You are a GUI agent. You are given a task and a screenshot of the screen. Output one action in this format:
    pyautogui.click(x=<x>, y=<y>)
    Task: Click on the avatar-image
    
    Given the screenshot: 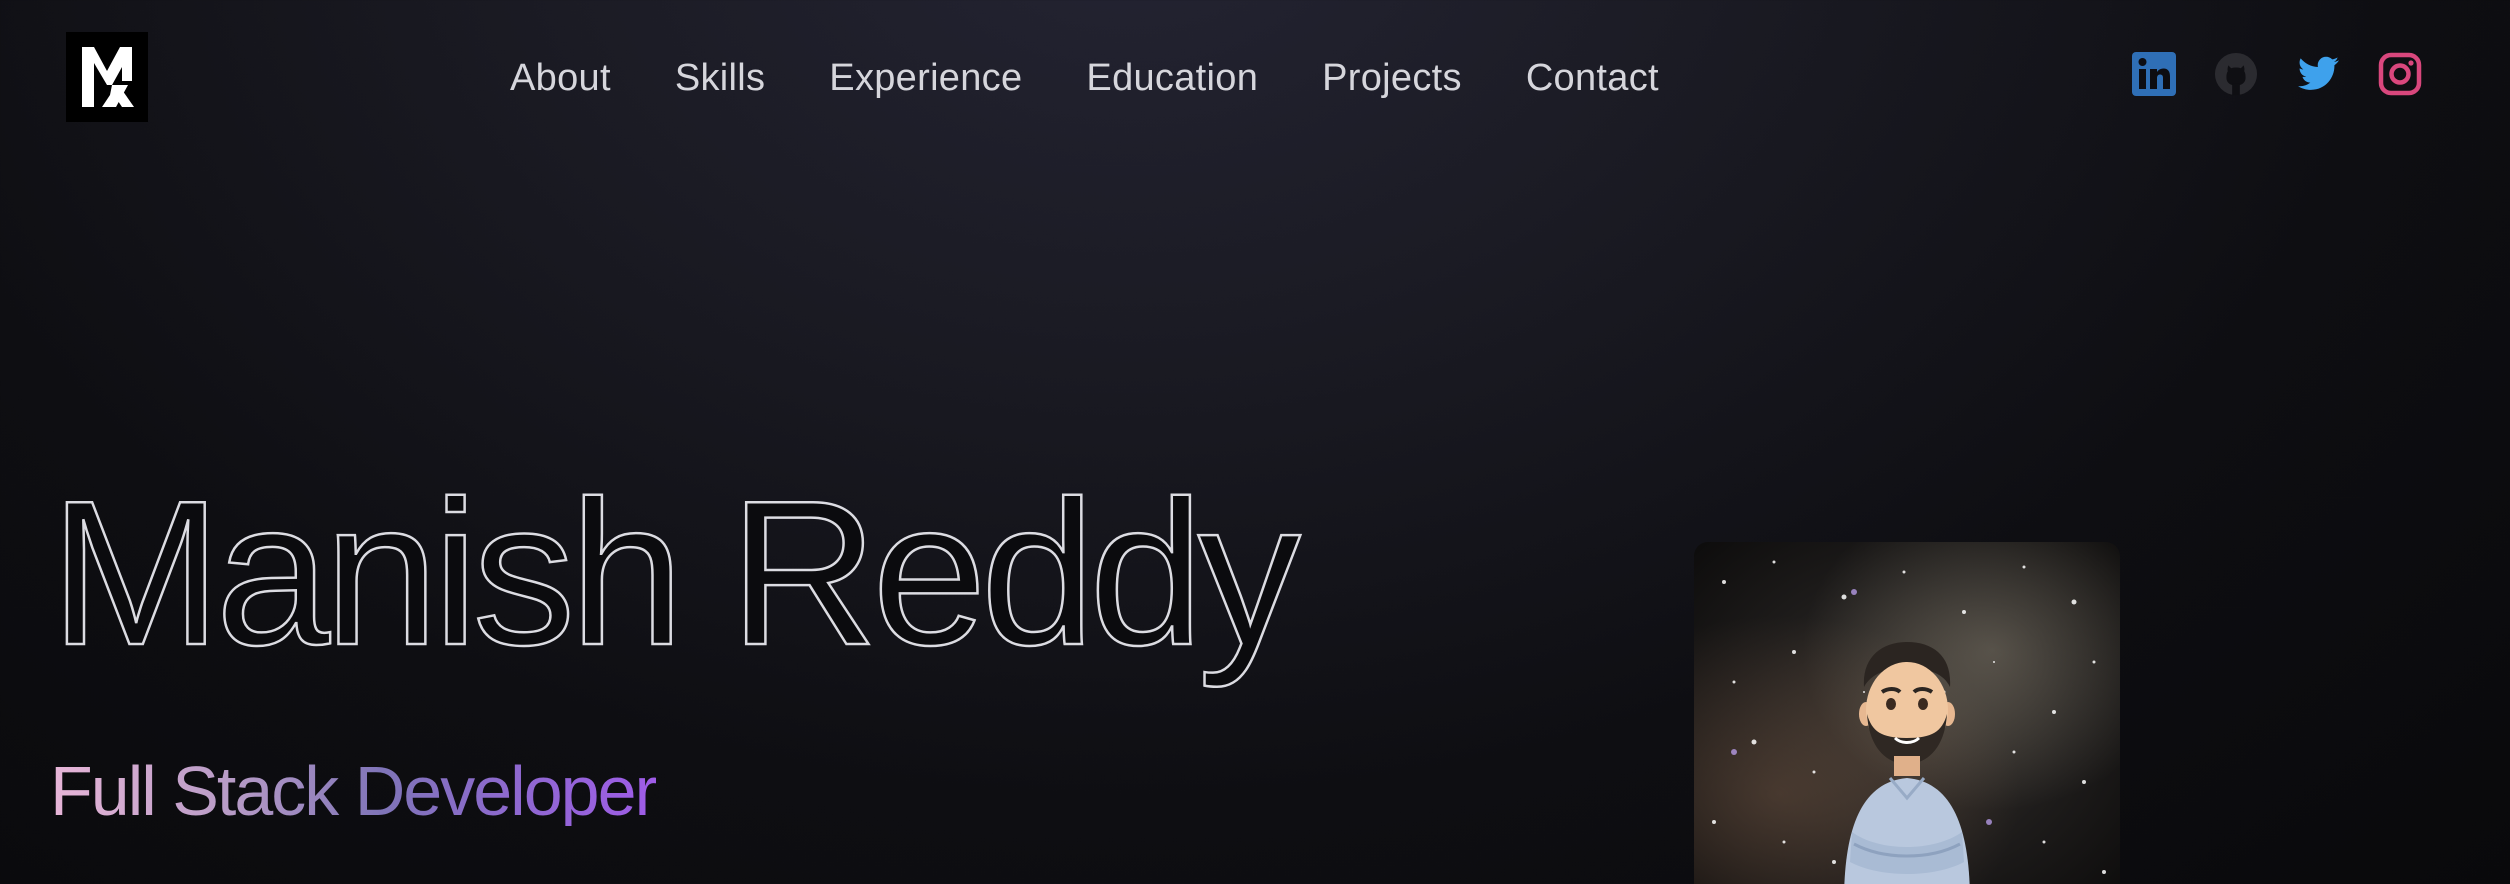 What is the action you would take?
    pyautogui.click(x=1907, y=713)
    